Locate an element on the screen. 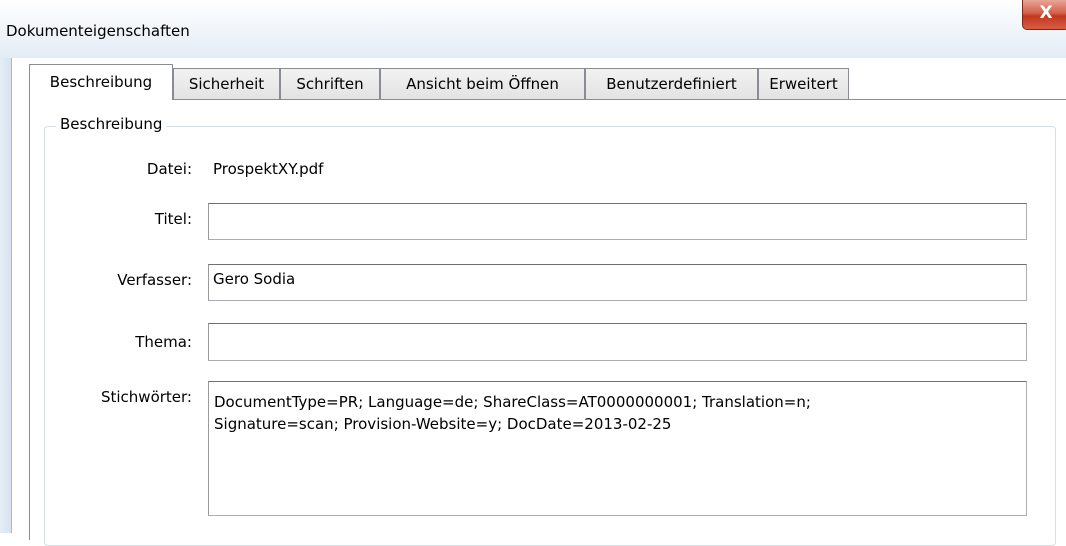 This screenshot has width=1066, height=546. close-icon: X is located at coordinates (1046, 13).